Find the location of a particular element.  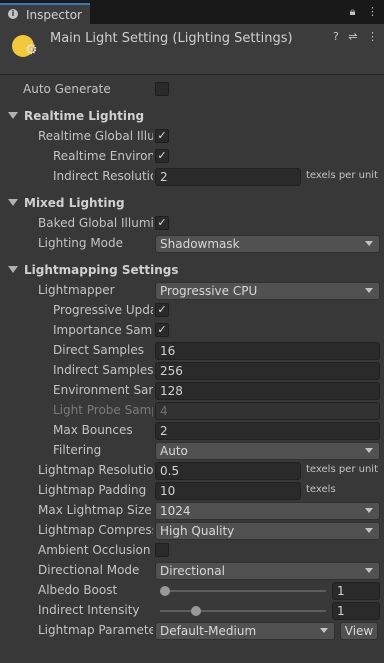

filtering-value: Auto is located at coordinates (174, 451).